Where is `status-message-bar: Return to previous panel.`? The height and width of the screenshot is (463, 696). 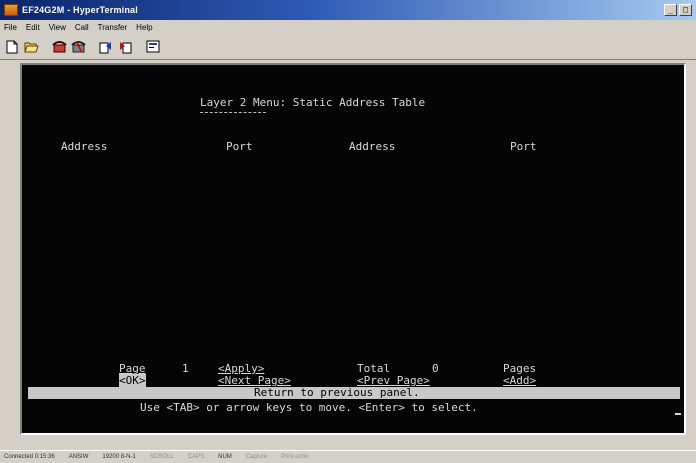
status-message-bar: Return to previous panel. is located at coordinates (354, 392).